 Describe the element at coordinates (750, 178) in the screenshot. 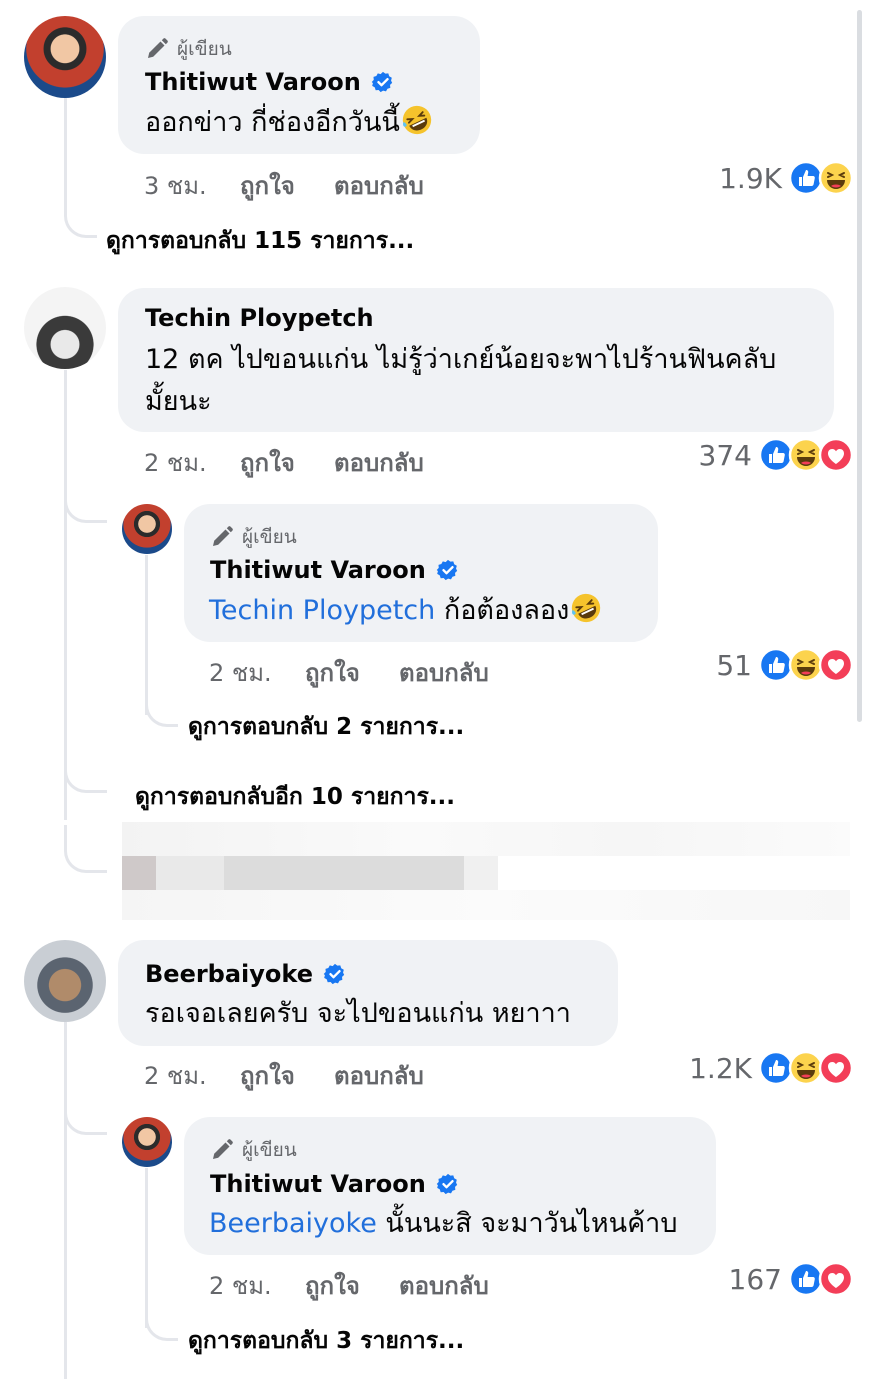

I see `reaction-count: 1.9K` at that location.